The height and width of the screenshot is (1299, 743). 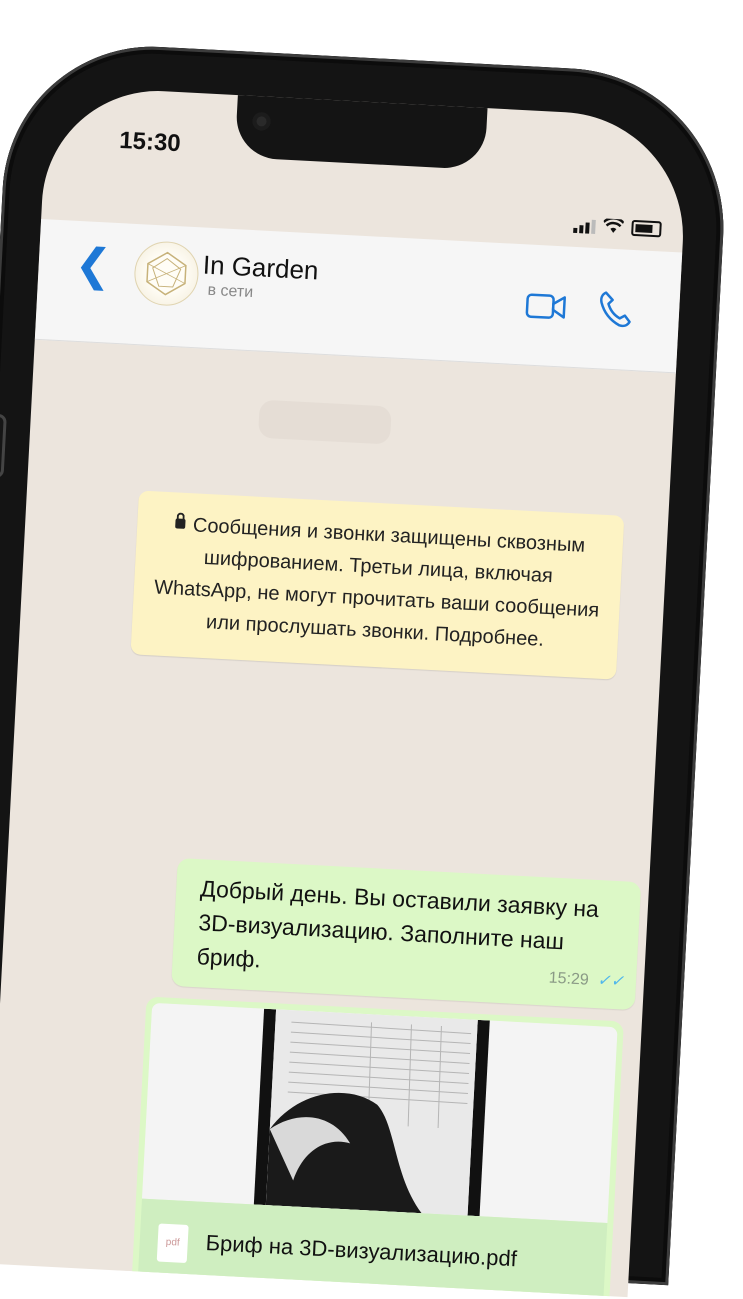 I want to click on message-meta: 15:29 ✓✓, so click(x=586, y=981).